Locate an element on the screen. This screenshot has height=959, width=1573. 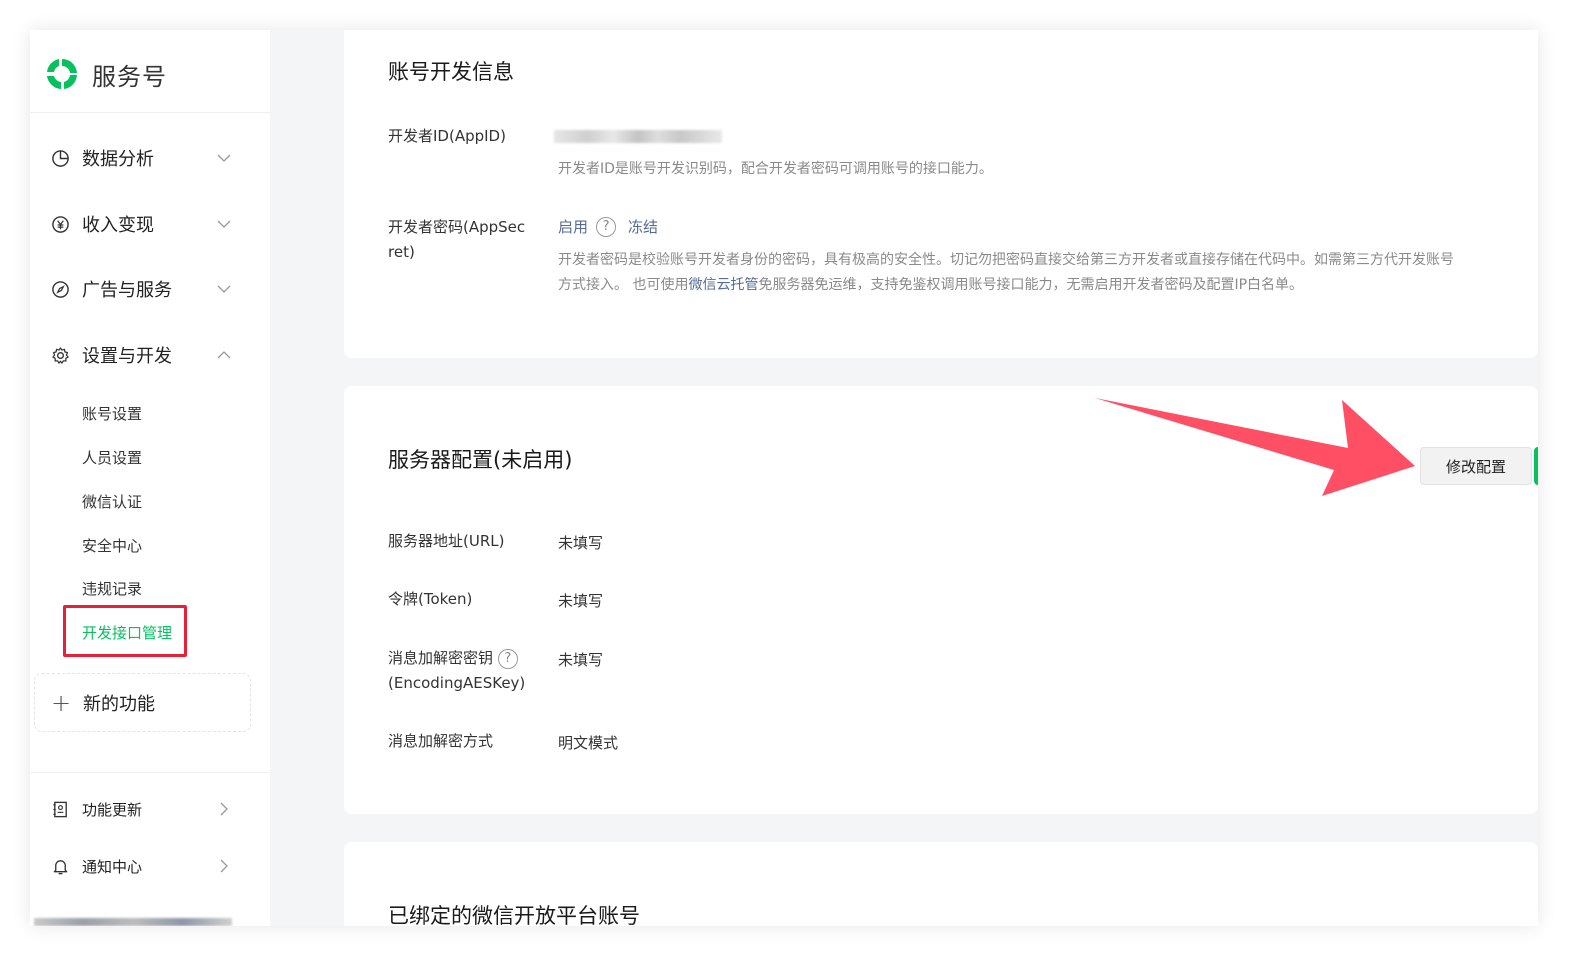
nav-ads-services: 广告与服务 is located at coordinates (150, 289).